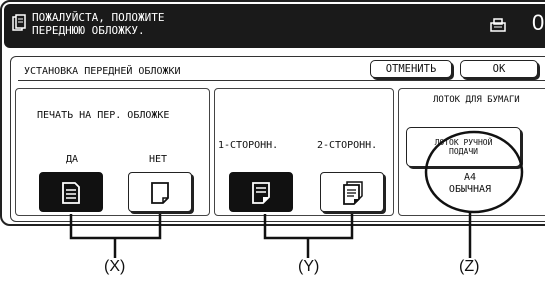 This screenshot has width=545, height=284. What do you see at coordinates (474, 172) in the screenshot?
I see `callout-z-ellipse` at bounding box center [474, 172].